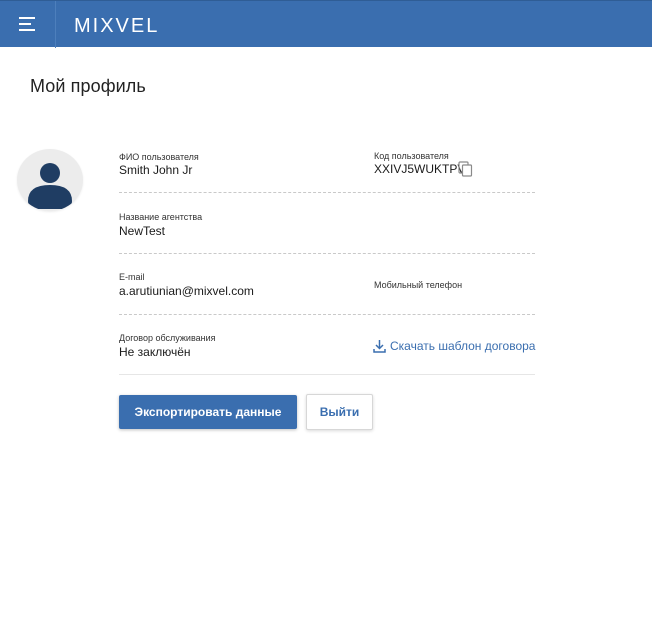  I want to click on mixvel-logo: MIXVEL, so click(129, 25).